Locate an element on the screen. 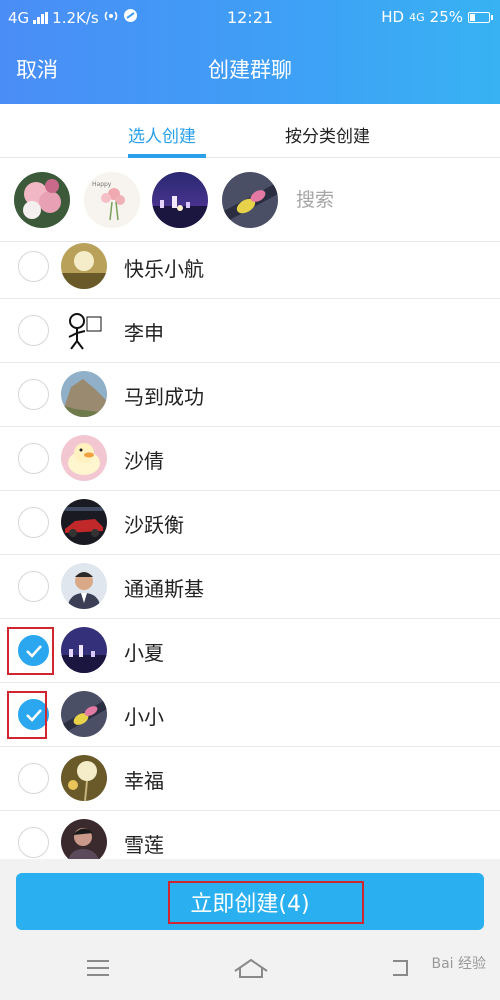  search-input is located at coordinates (386, 200).